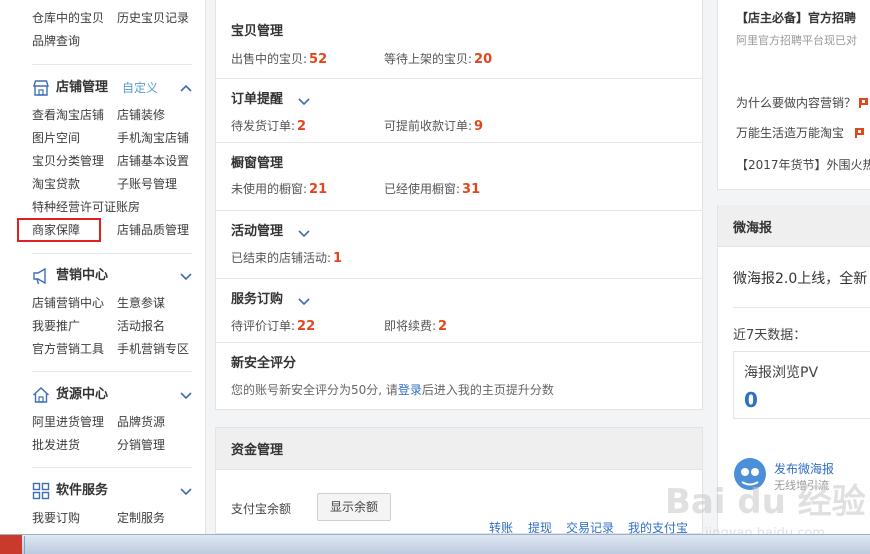 The image size is (870, 554). What do you see at coordinates (796, 18) in the screenshot?
I see `recruit-headline: 【店主必备】官方招聘` at bounding box center [796, 18].